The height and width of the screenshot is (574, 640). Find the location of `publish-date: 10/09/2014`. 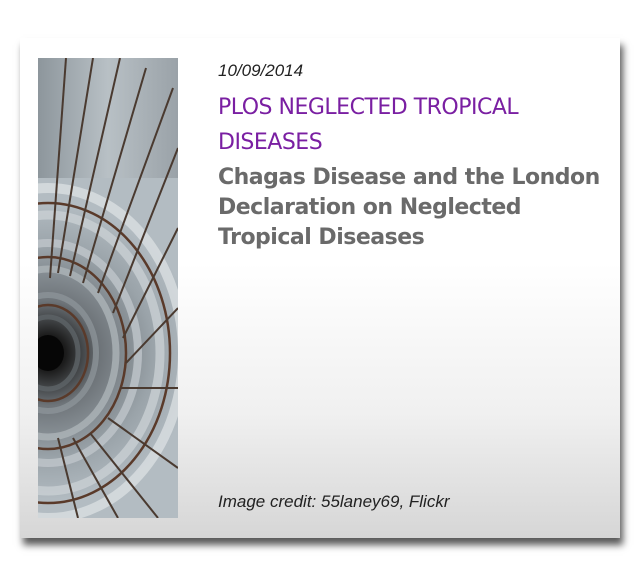

publish-date: 10/09/2014 is located at coordinates (261, 70).